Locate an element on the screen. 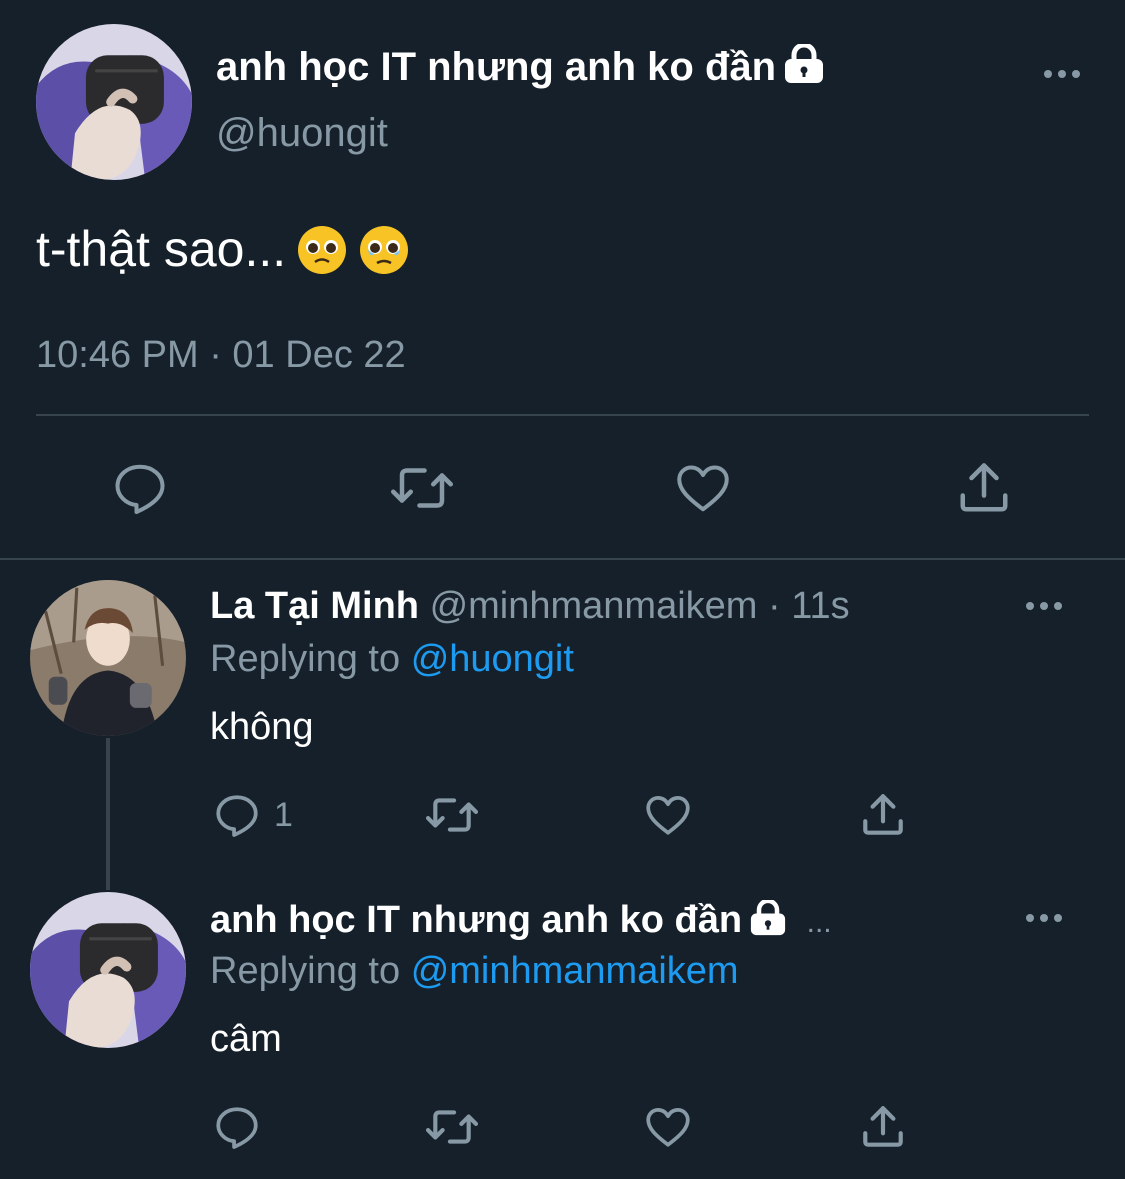 This screenshot has width=1125, height=1179. reply1-retweet-button is located at coordinates (452, 815).